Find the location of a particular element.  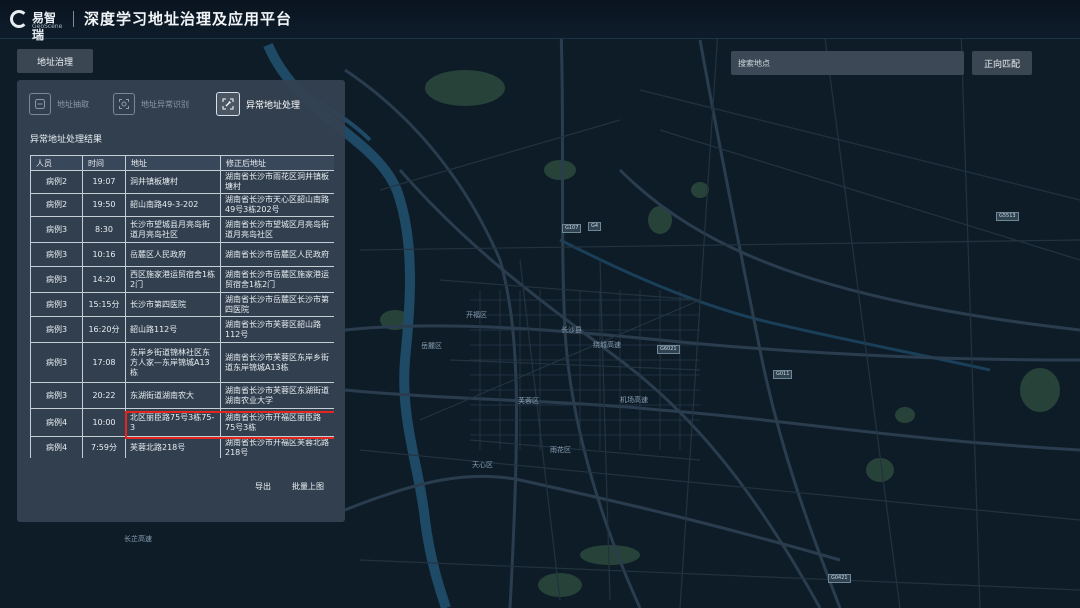

map-label-tianxin: 天心区 is located at coordinates (482, 465).